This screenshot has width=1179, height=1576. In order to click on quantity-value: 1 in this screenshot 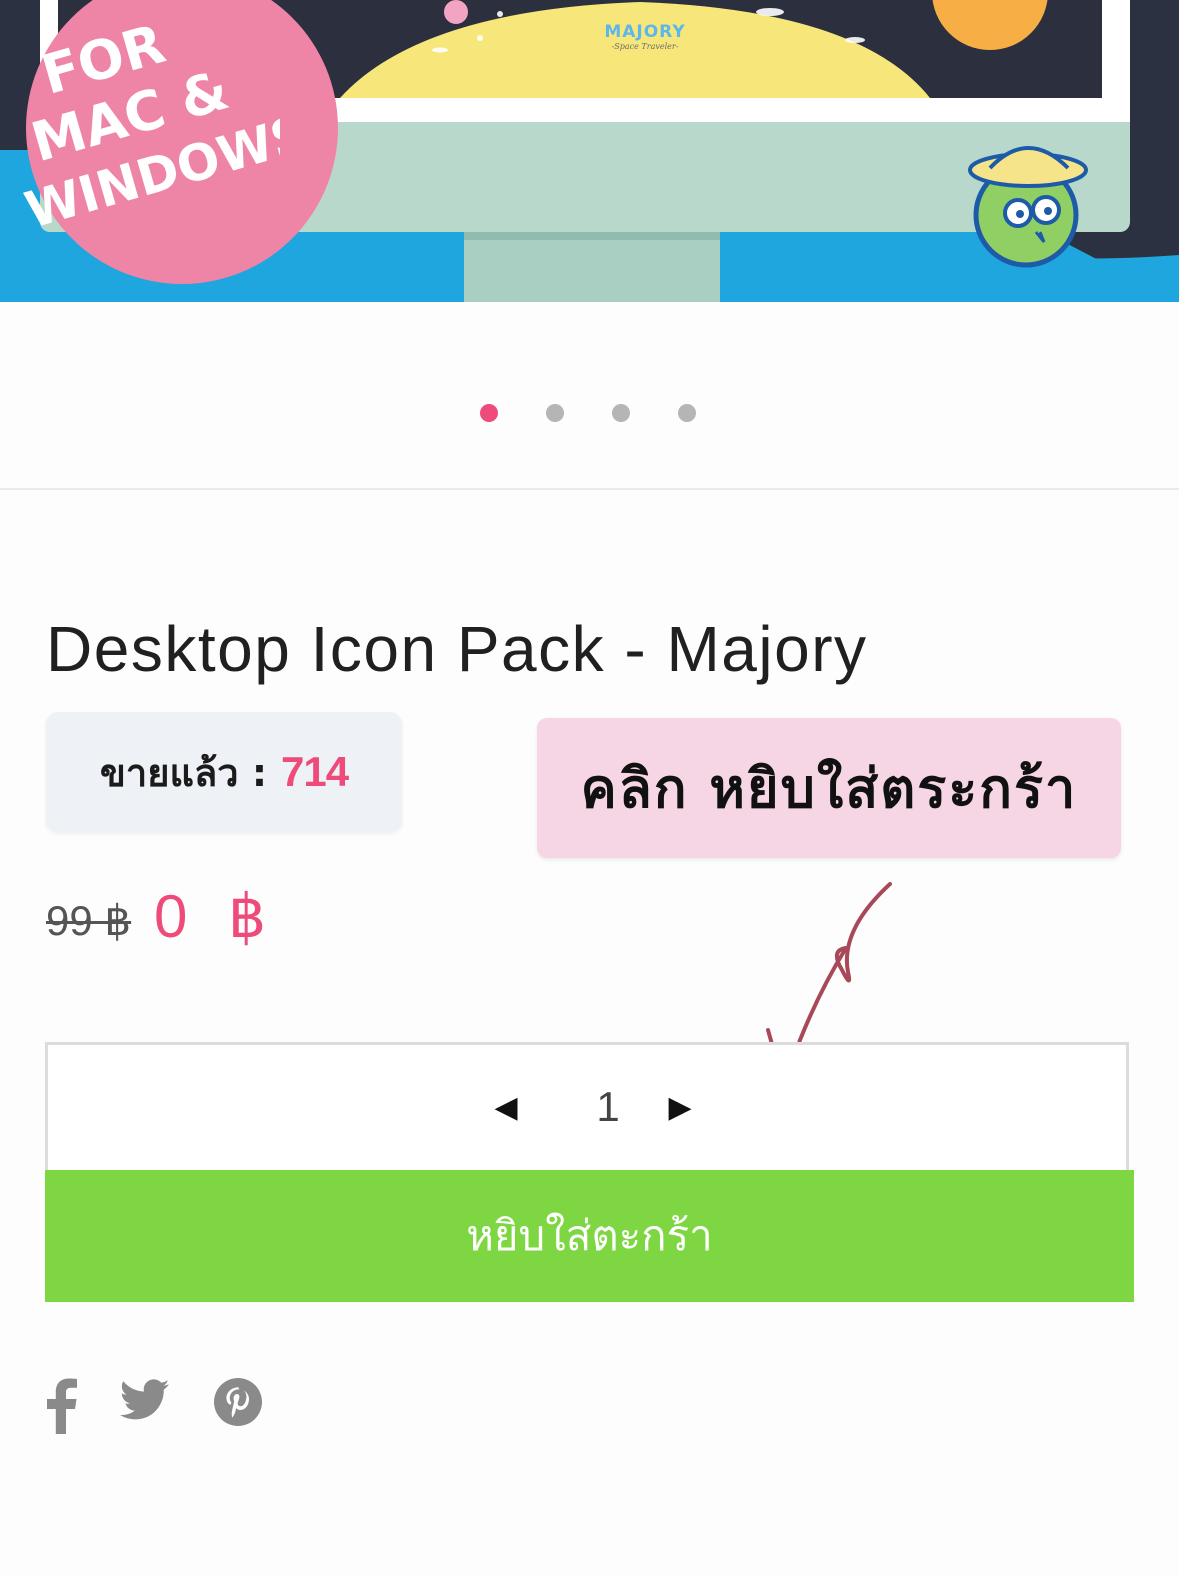, I will do `click(608, 1107)`.